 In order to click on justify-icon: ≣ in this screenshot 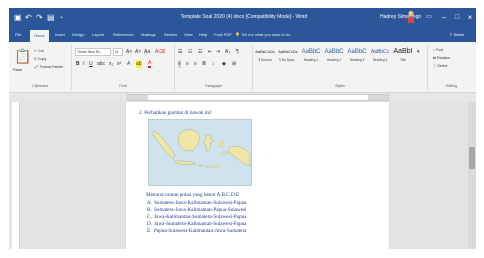, I will do `click(204, 64)`.